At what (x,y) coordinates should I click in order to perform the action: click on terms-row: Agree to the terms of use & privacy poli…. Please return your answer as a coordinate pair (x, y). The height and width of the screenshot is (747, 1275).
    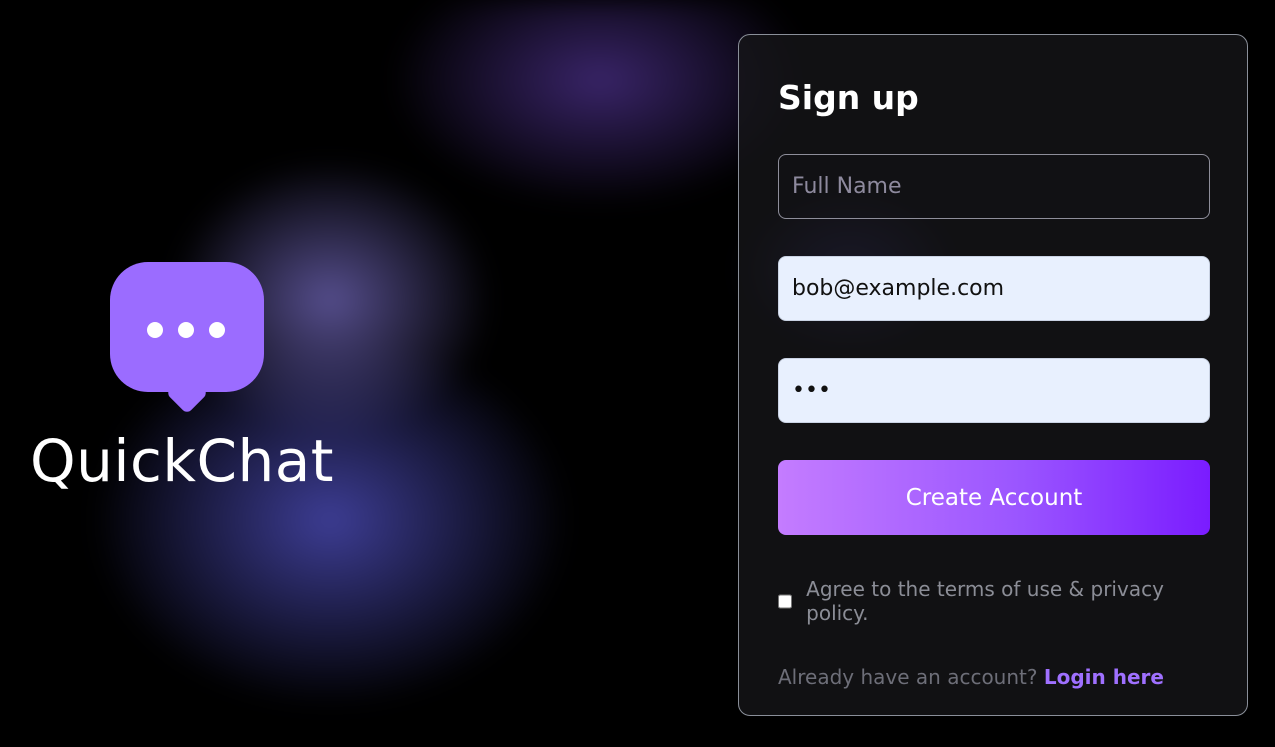
    Looking at the image, I should click on (993, 601).